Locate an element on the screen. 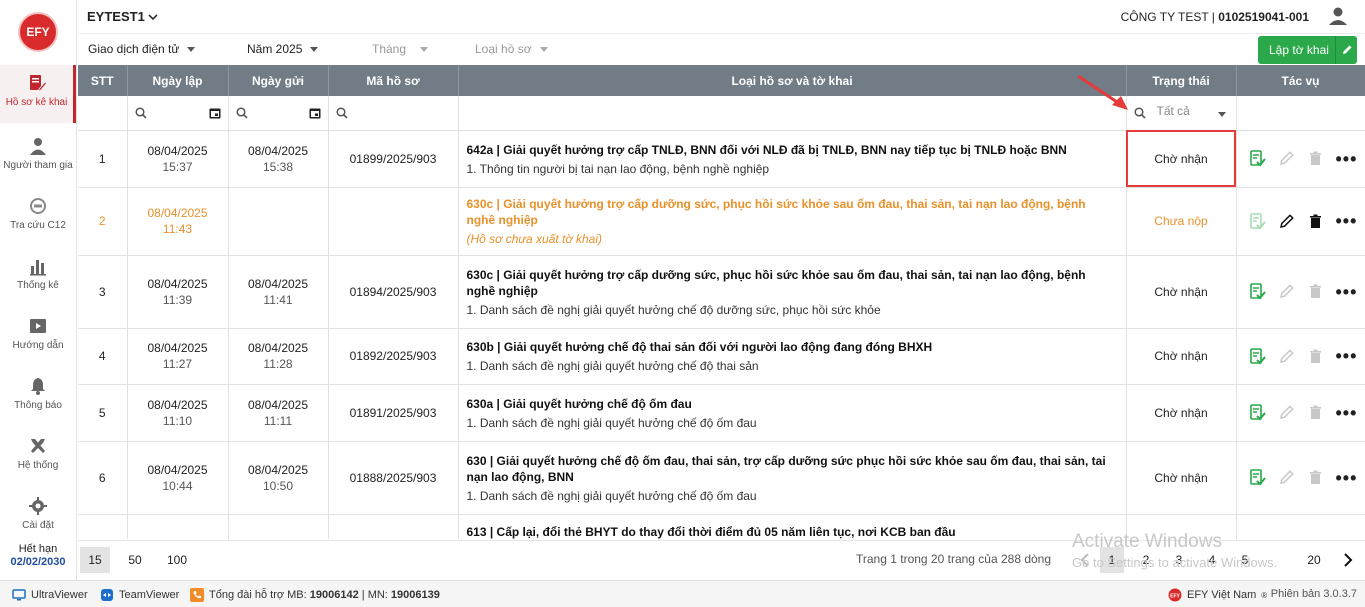  cell-code is located at coordinates (393, 221).